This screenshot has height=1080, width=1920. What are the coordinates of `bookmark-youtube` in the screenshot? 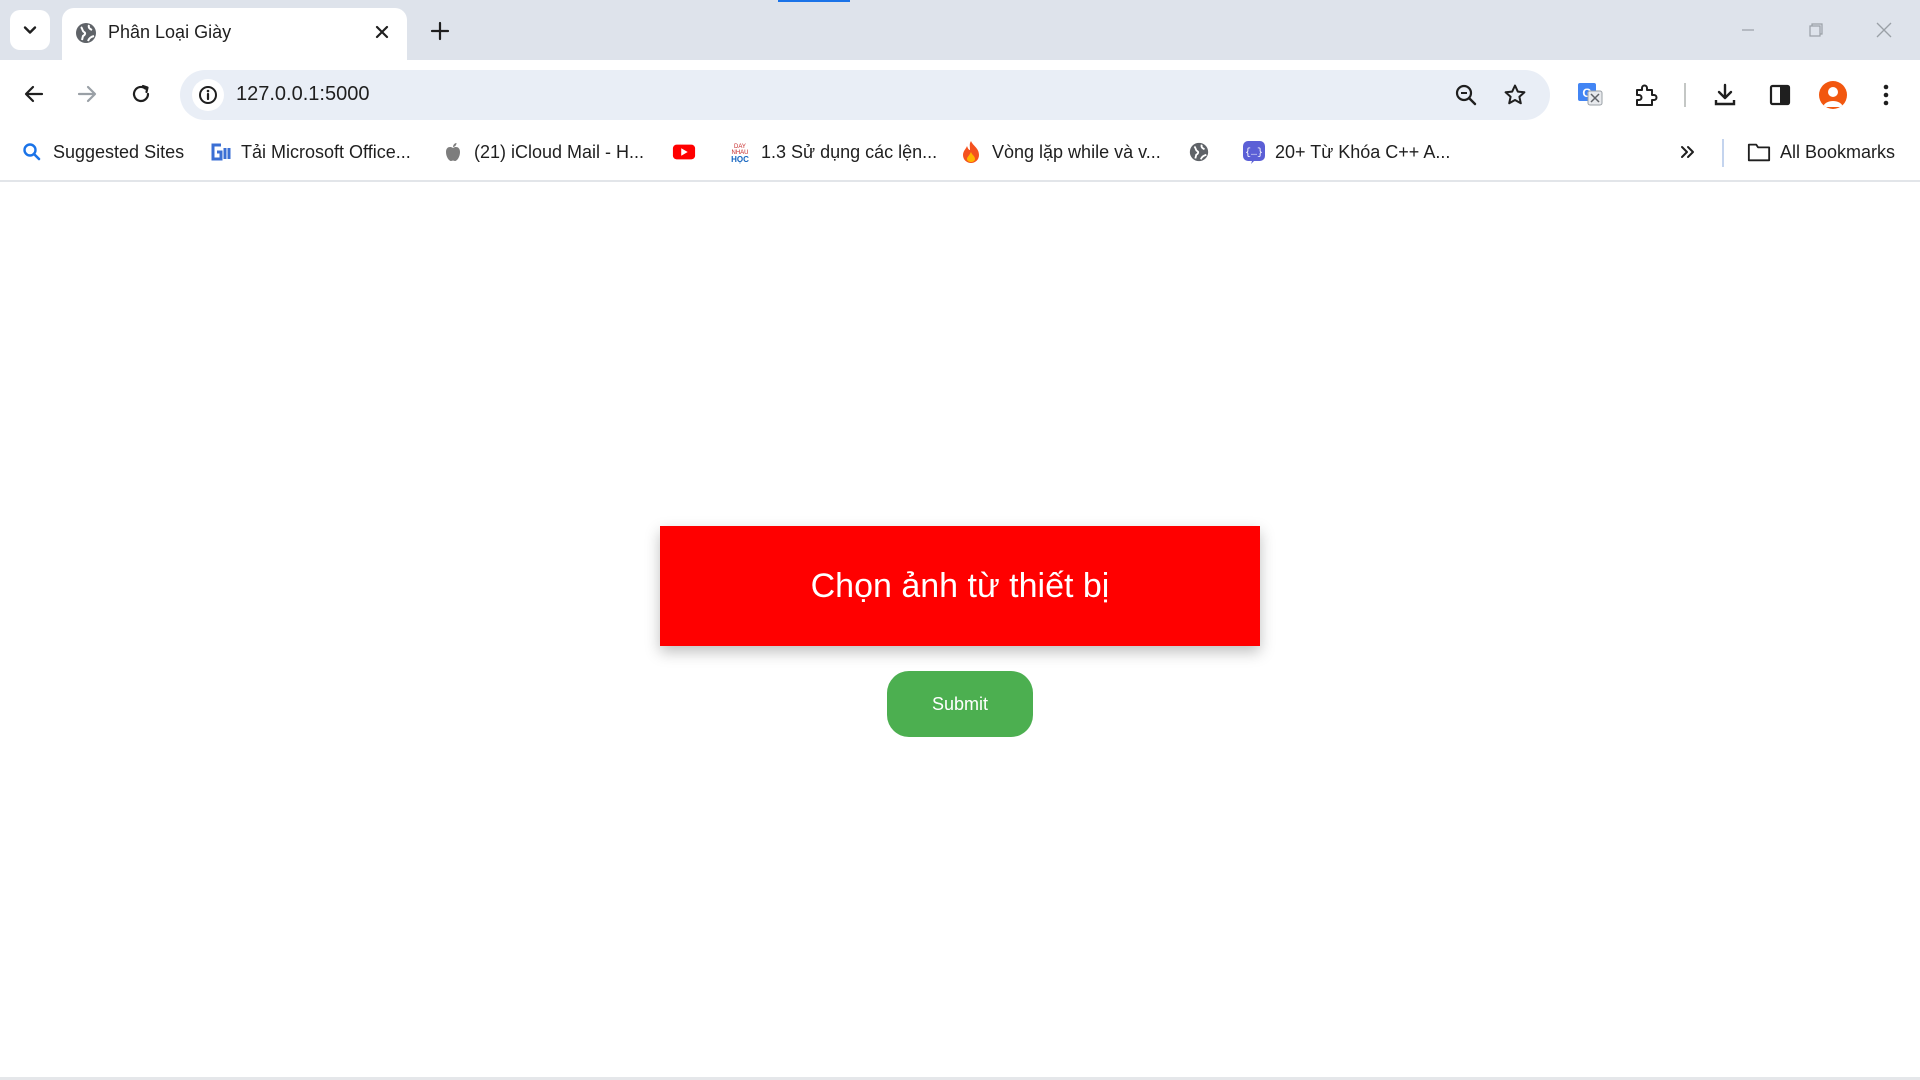 It's located at (688, 152).